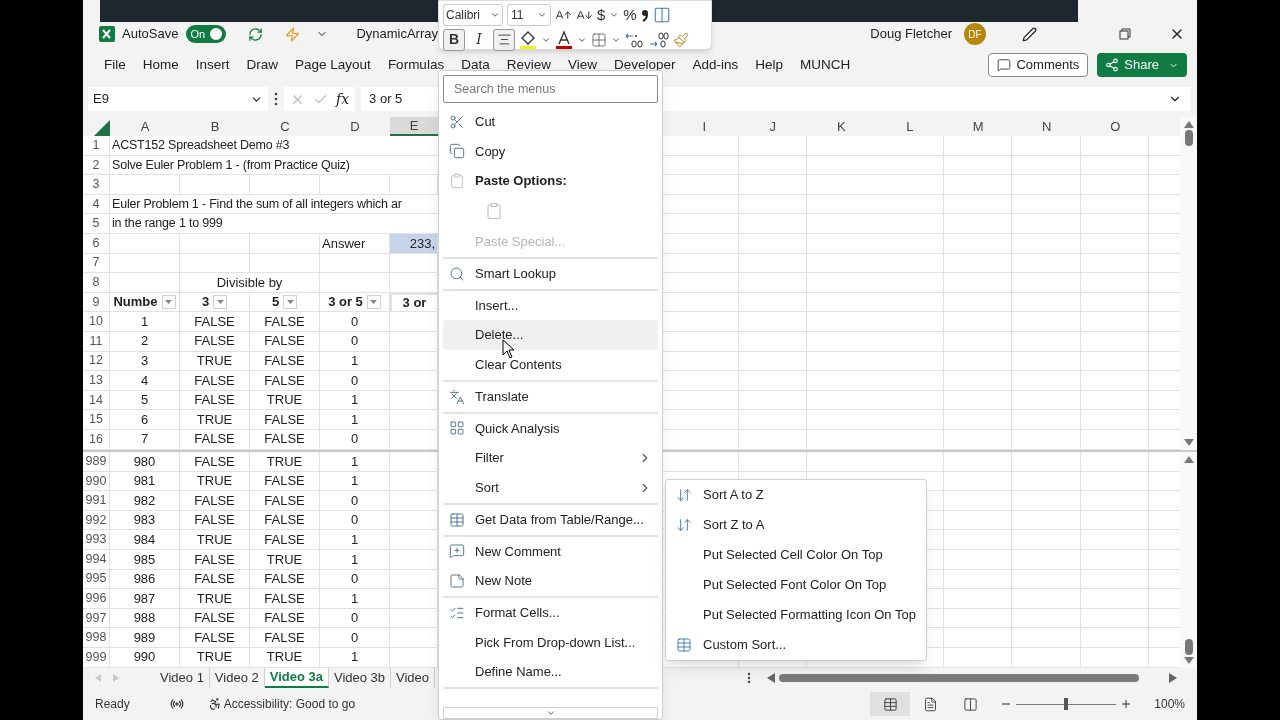 The height and width of the screenshot is (720, 1280). What do you see at coordinates (96, 146) in the screenshot?
I see `row-header: 1` at bounding box center [96, 146].